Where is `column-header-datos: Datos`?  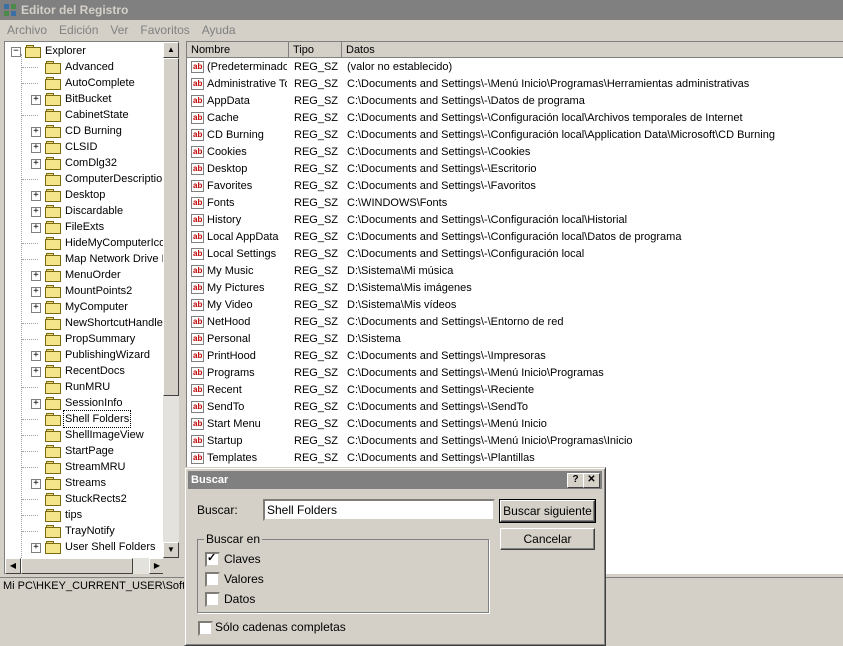 column-header-datos: Datos is located at coordinates (592, 50).